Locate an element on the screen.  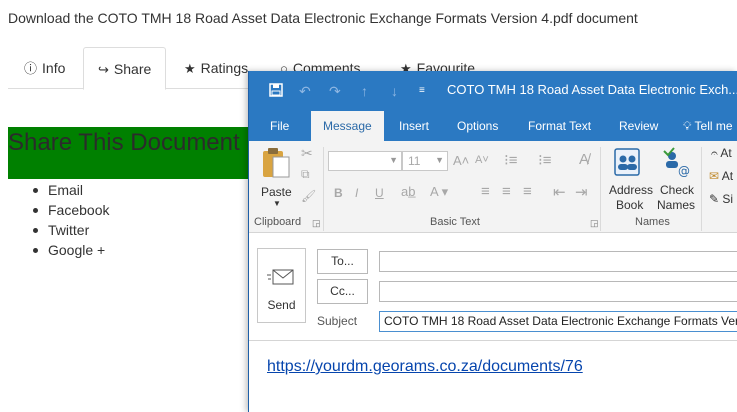
italic-icon: I is located at coordinates (356, 193).